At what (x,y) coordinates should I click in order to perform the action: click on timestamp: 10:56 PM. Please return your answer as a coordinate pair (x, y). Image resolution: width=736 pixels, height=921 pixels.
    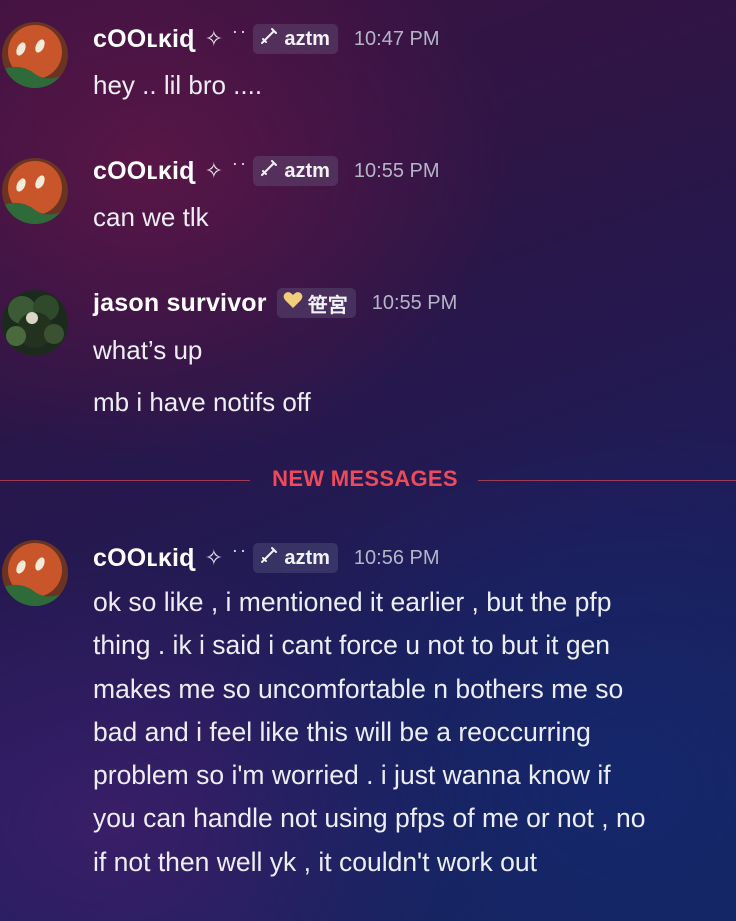
    Looking at the image, I should click on (396, 557).